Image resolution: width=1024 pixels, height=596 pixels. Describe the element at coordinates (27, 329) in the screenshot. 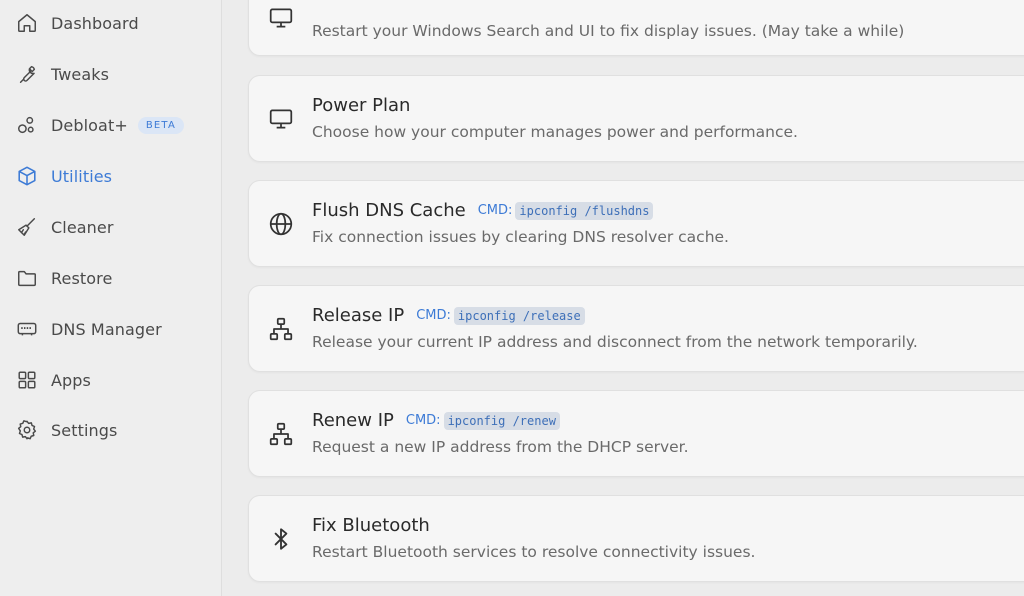

I see `router-icon` at that location.